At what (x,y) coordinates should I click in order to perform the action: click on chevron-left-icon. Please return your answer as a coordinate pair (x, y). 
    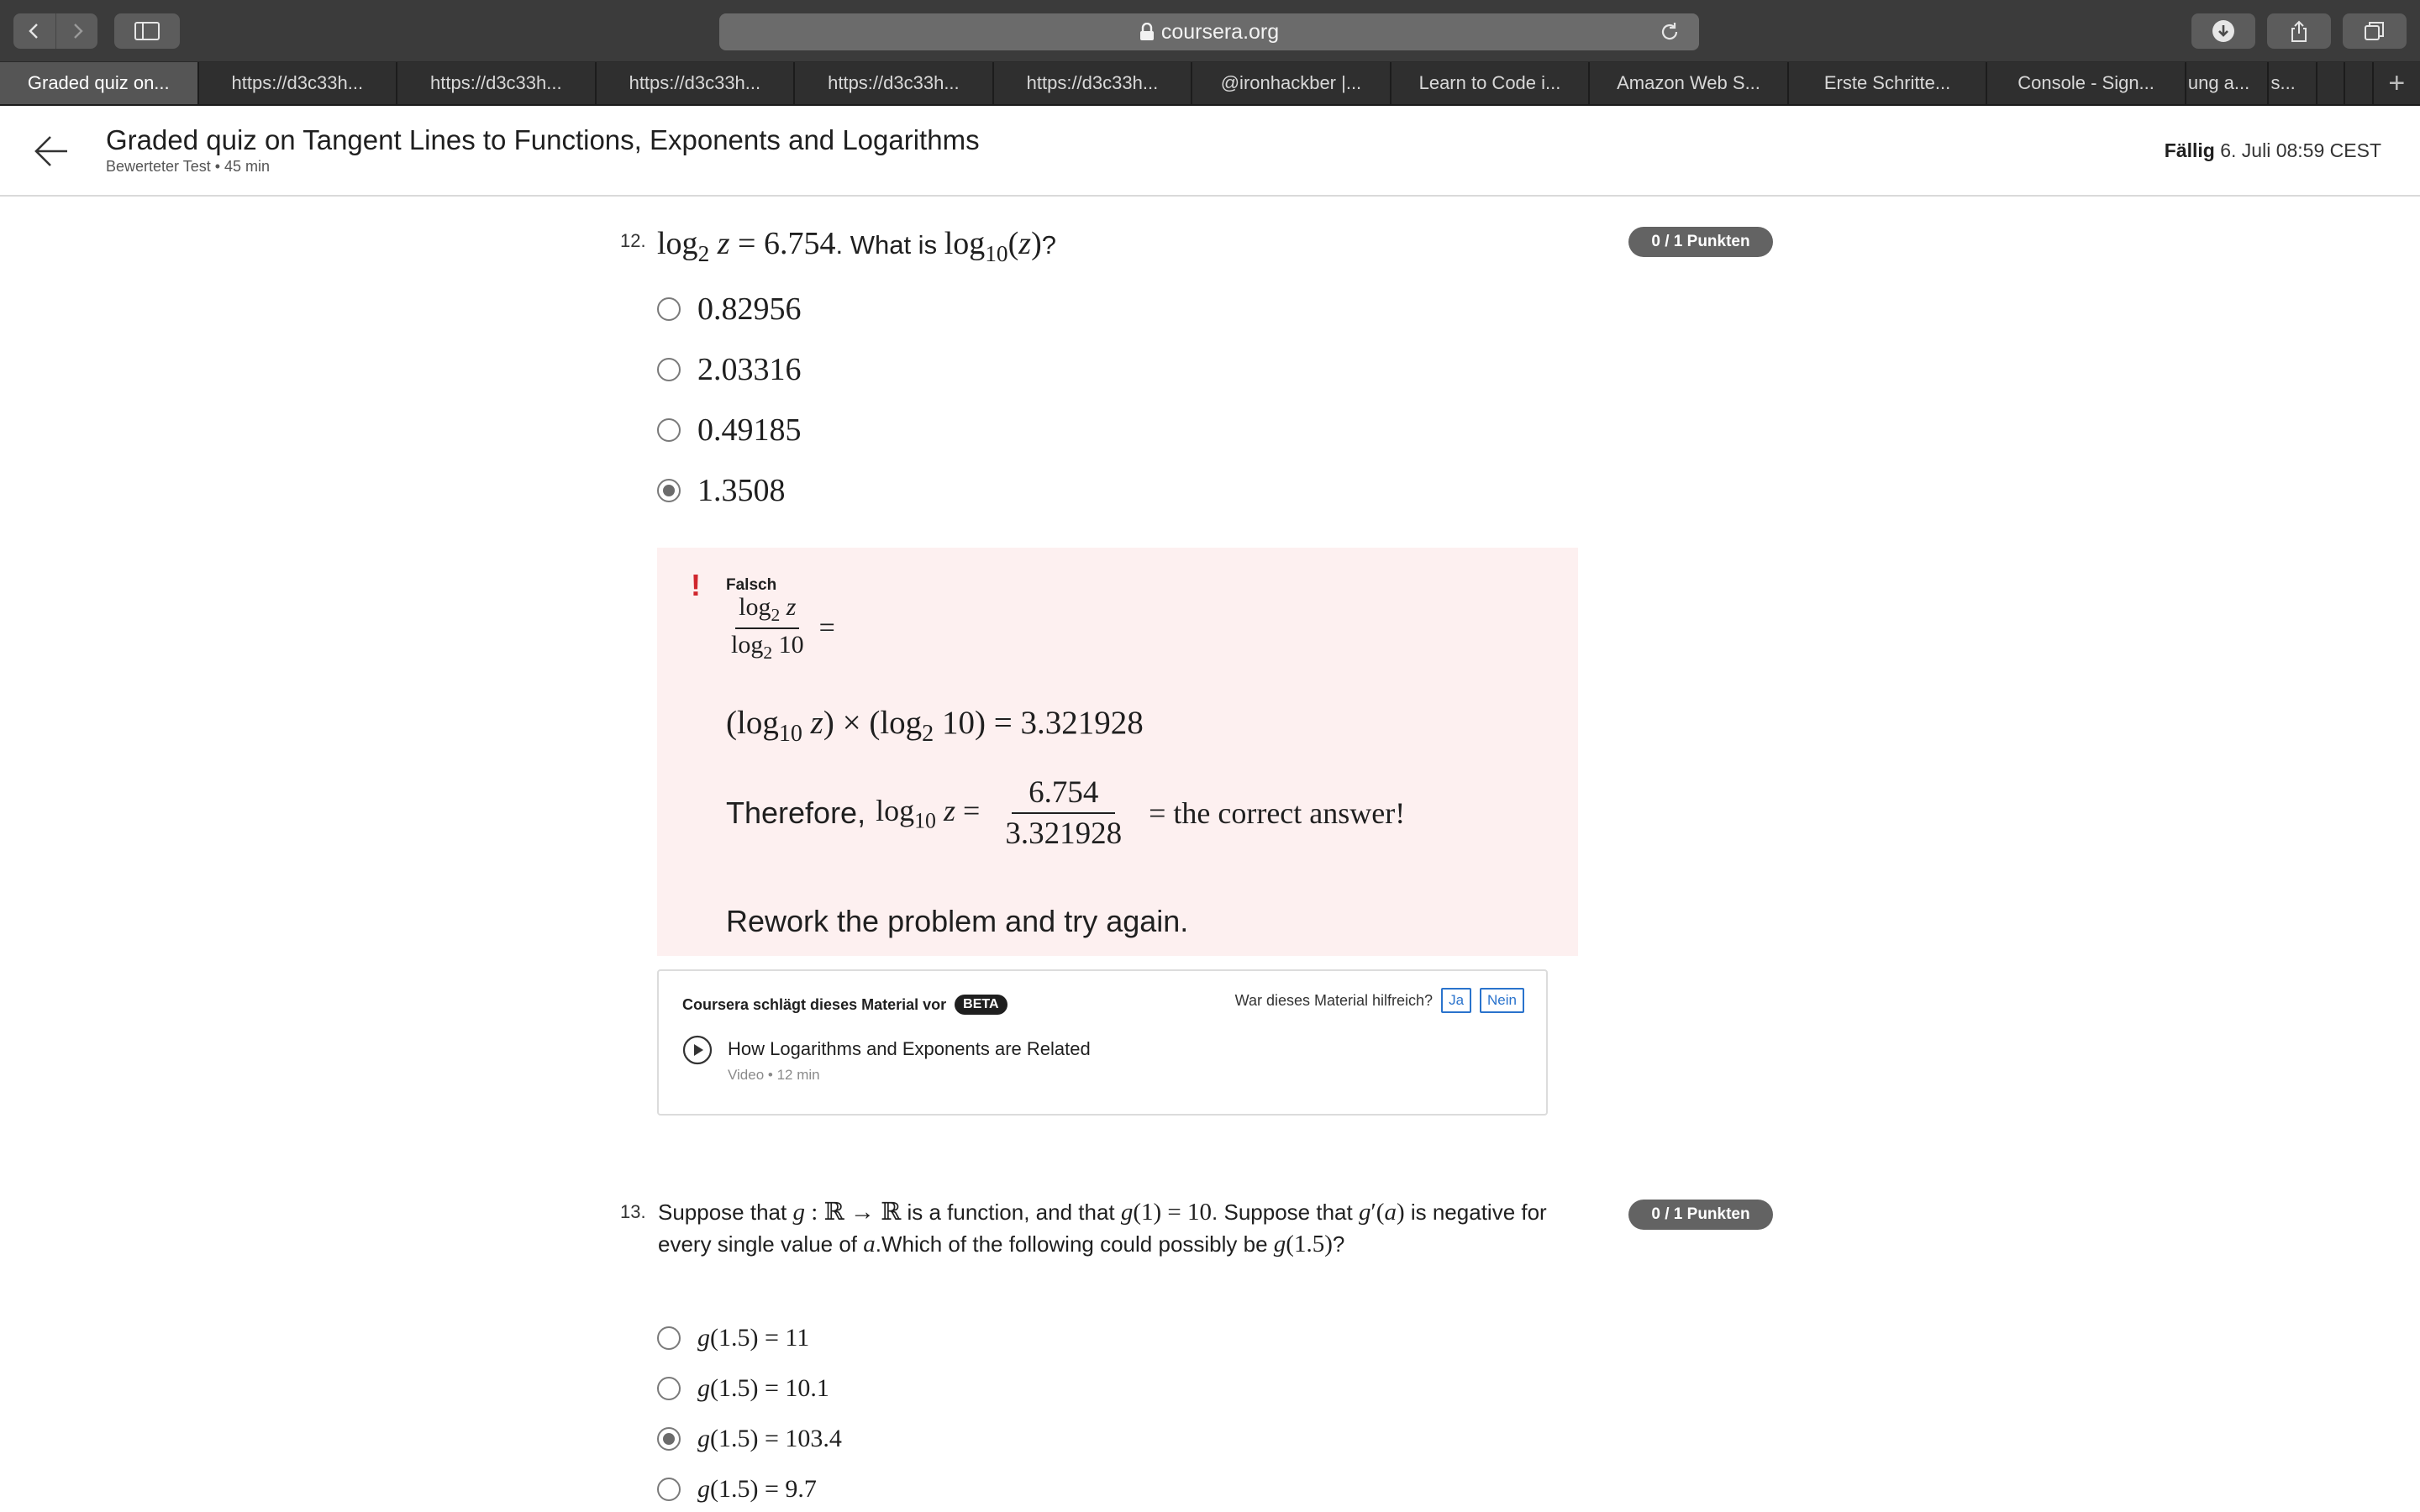
    Looking at the image, I should click on (34, 31).